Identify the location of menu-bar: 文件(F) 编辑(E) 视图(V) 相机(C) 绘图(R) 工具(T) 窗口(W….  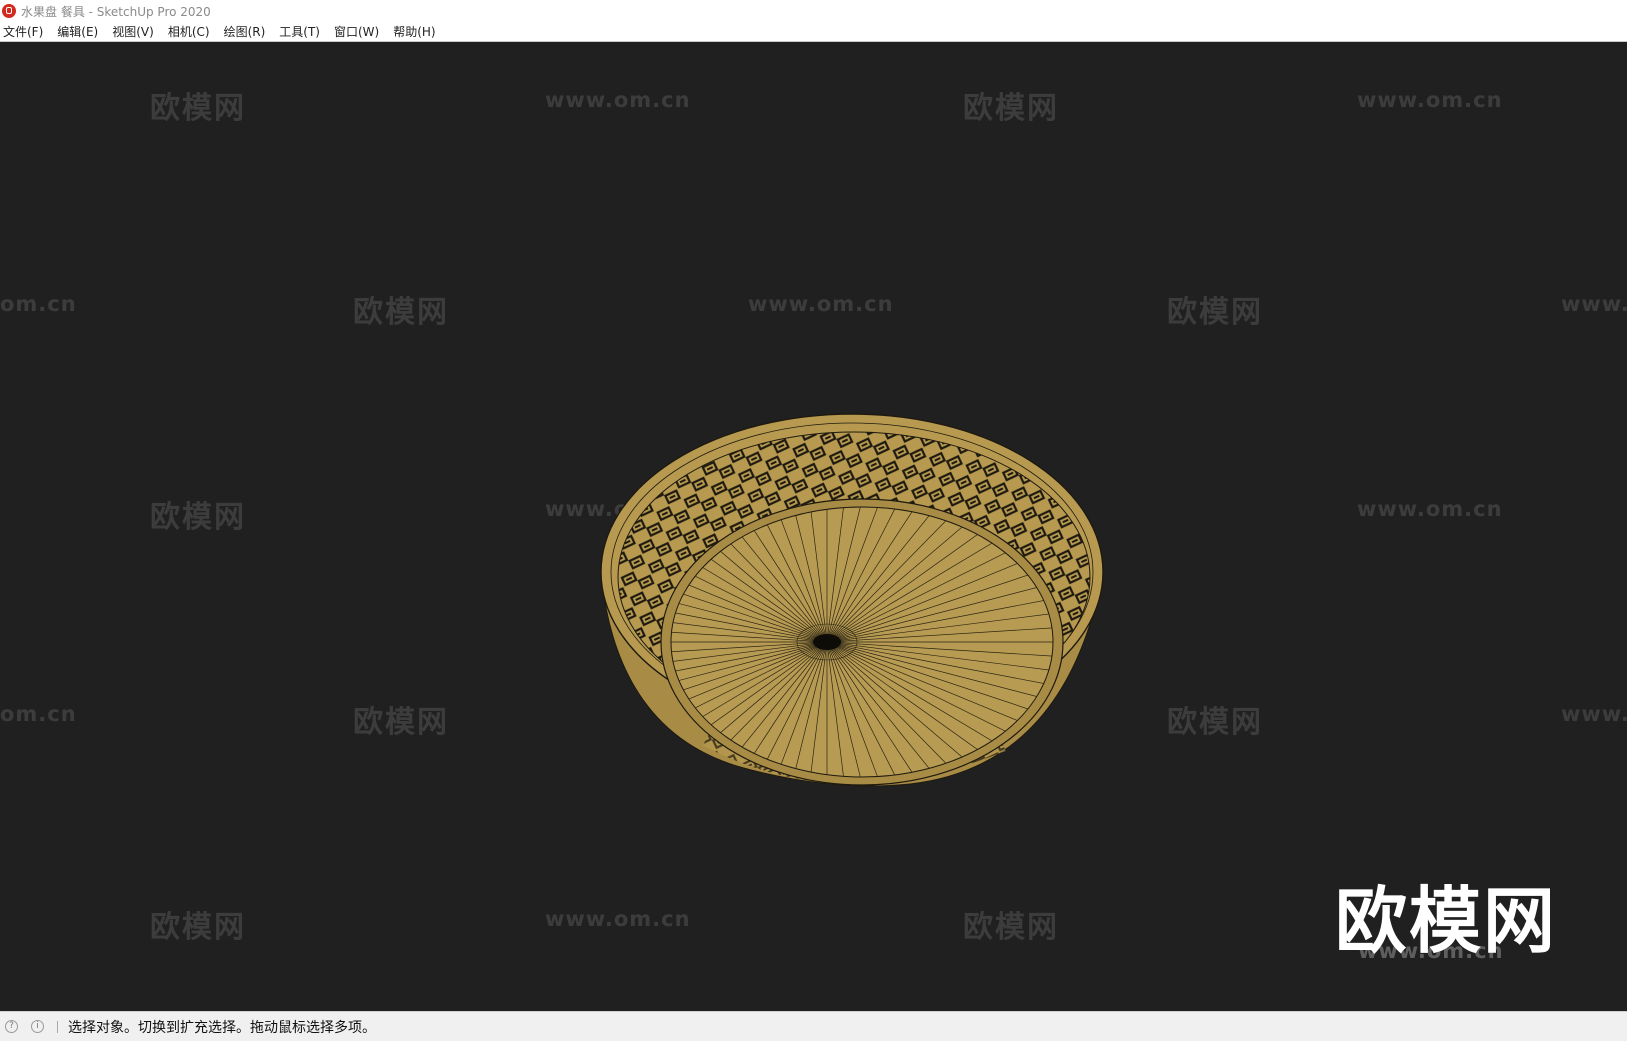
(813, 32).